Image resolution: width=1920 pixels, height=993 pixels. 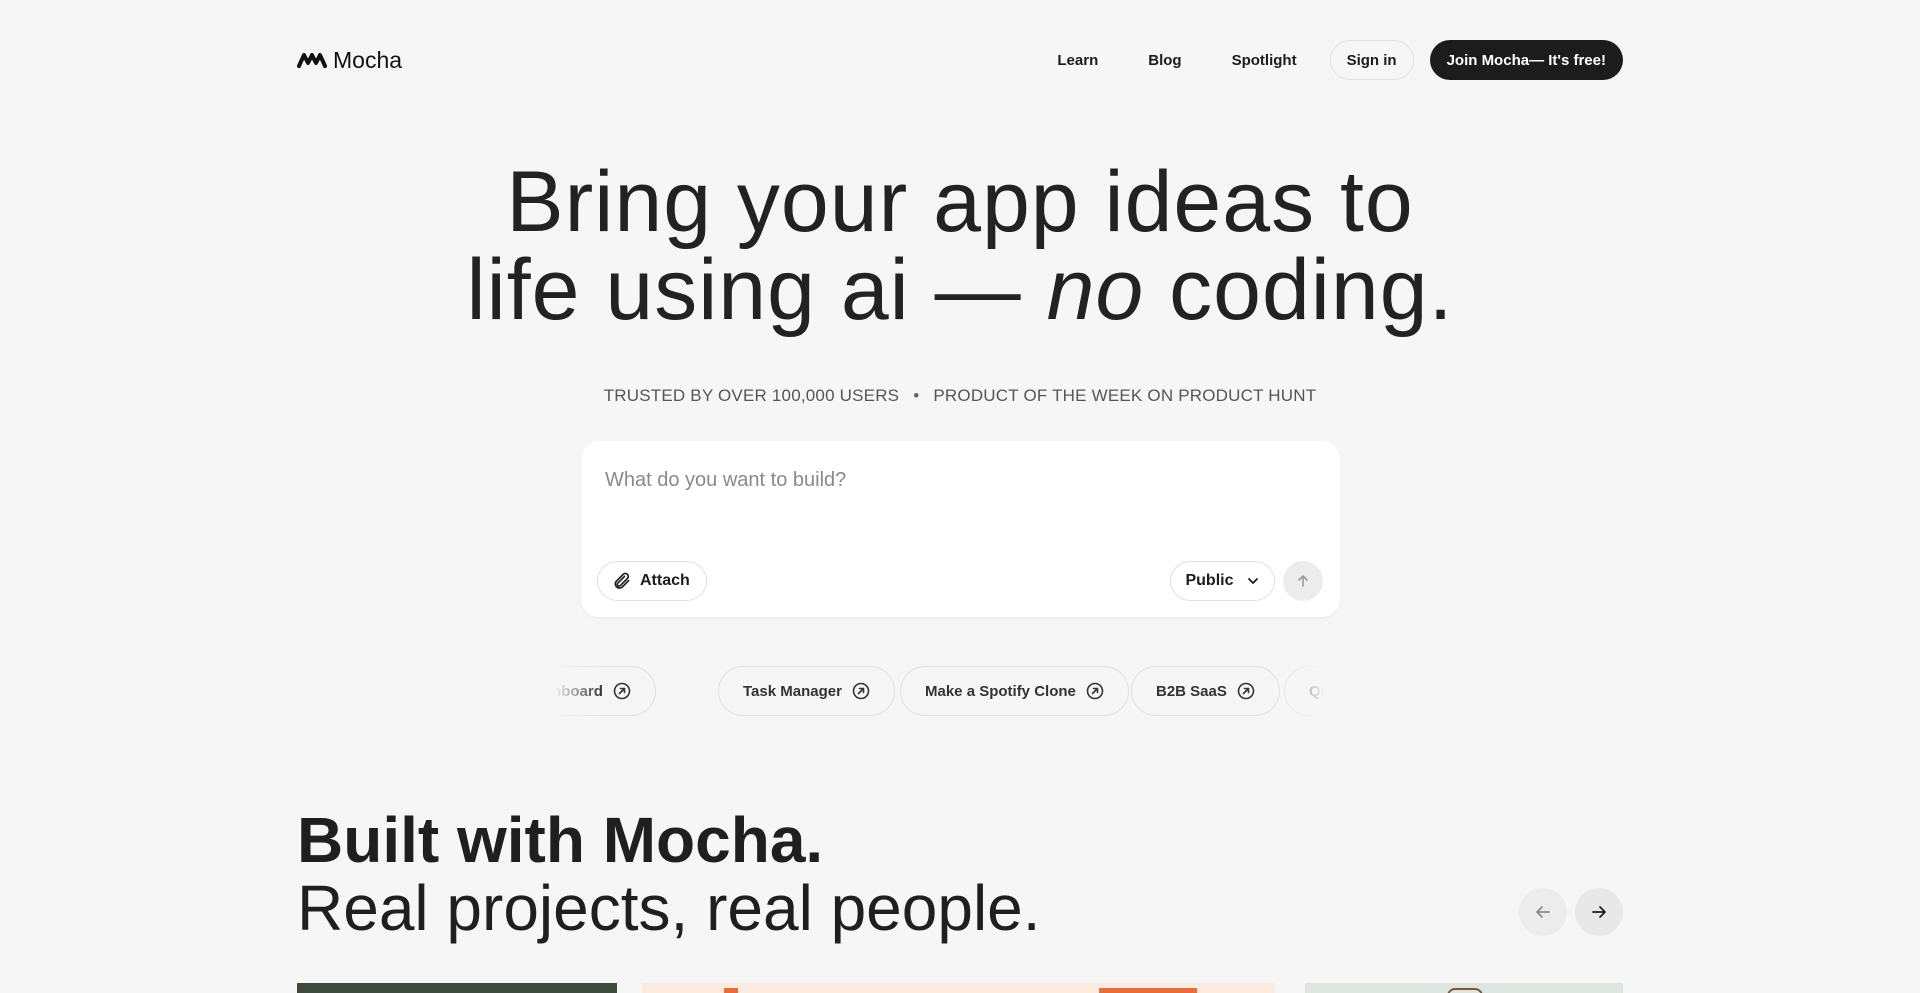 I want to click on join-button: Join Mocha— It's free!, so click(x=1526, y=60).